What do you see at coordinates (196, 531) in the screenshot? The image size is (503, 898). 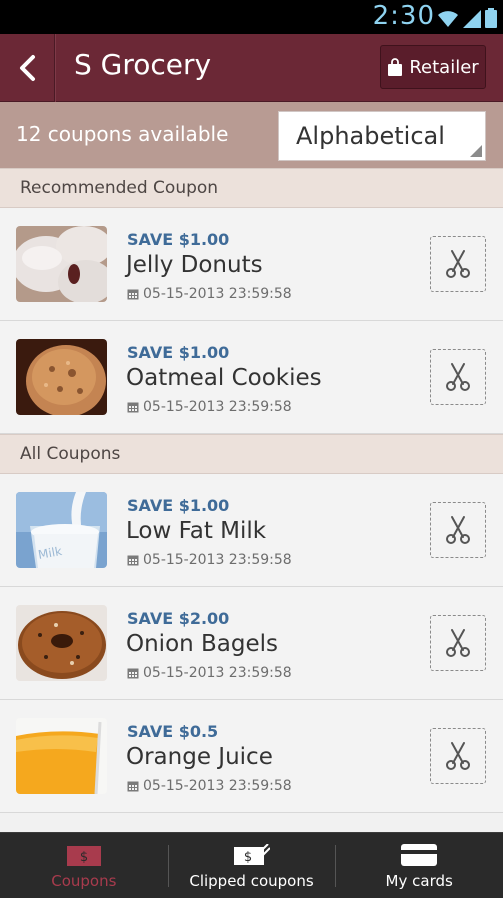 I see `coupon-name: Low Fat Milk` at bounding box center [196, 531].